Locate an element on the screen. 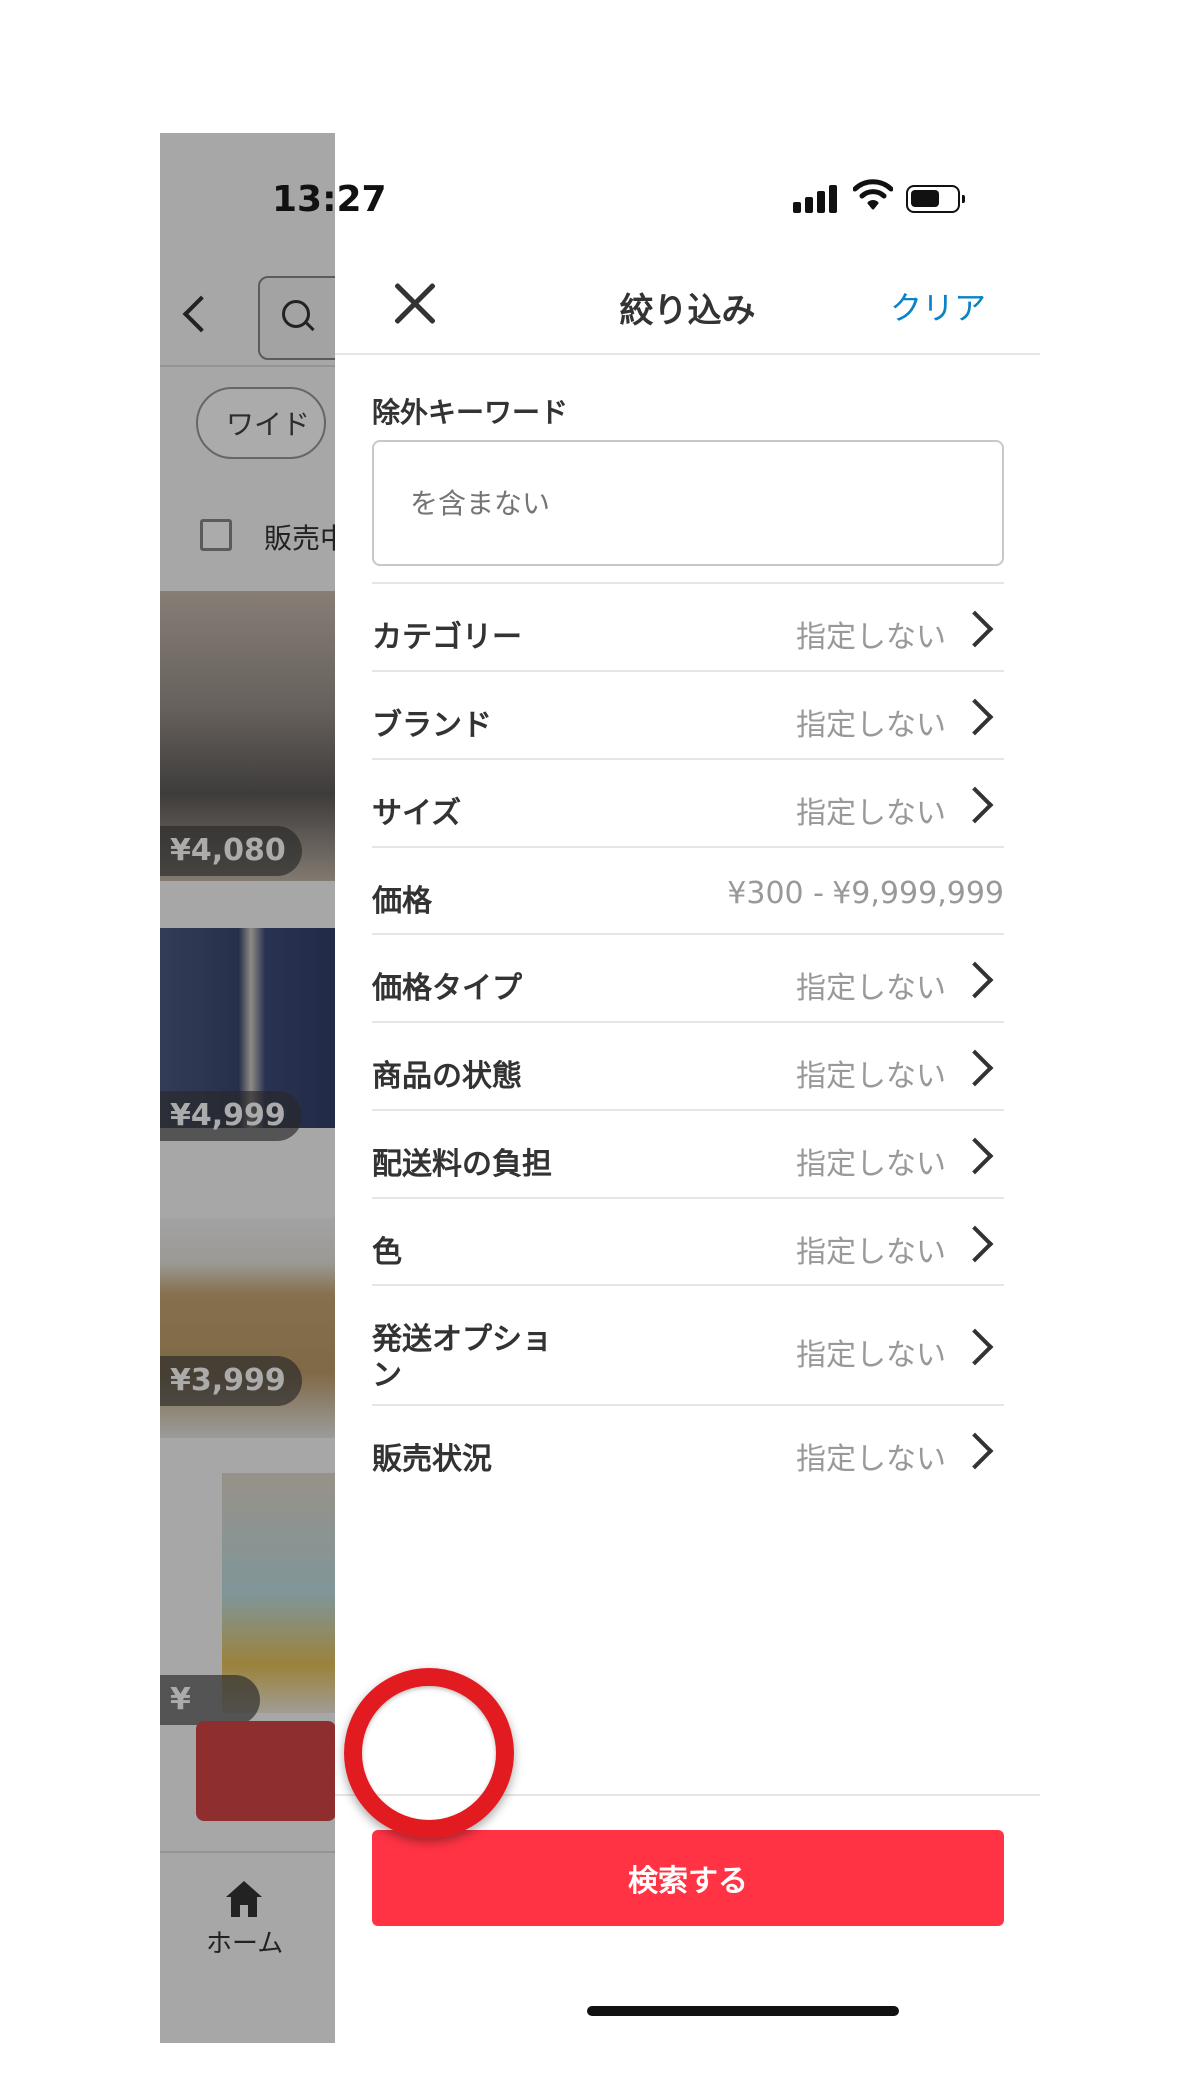 Image resolution: width=1179 pixels, height=2096 pixels. row-label: サイズ is located at coordinates (417, 813).